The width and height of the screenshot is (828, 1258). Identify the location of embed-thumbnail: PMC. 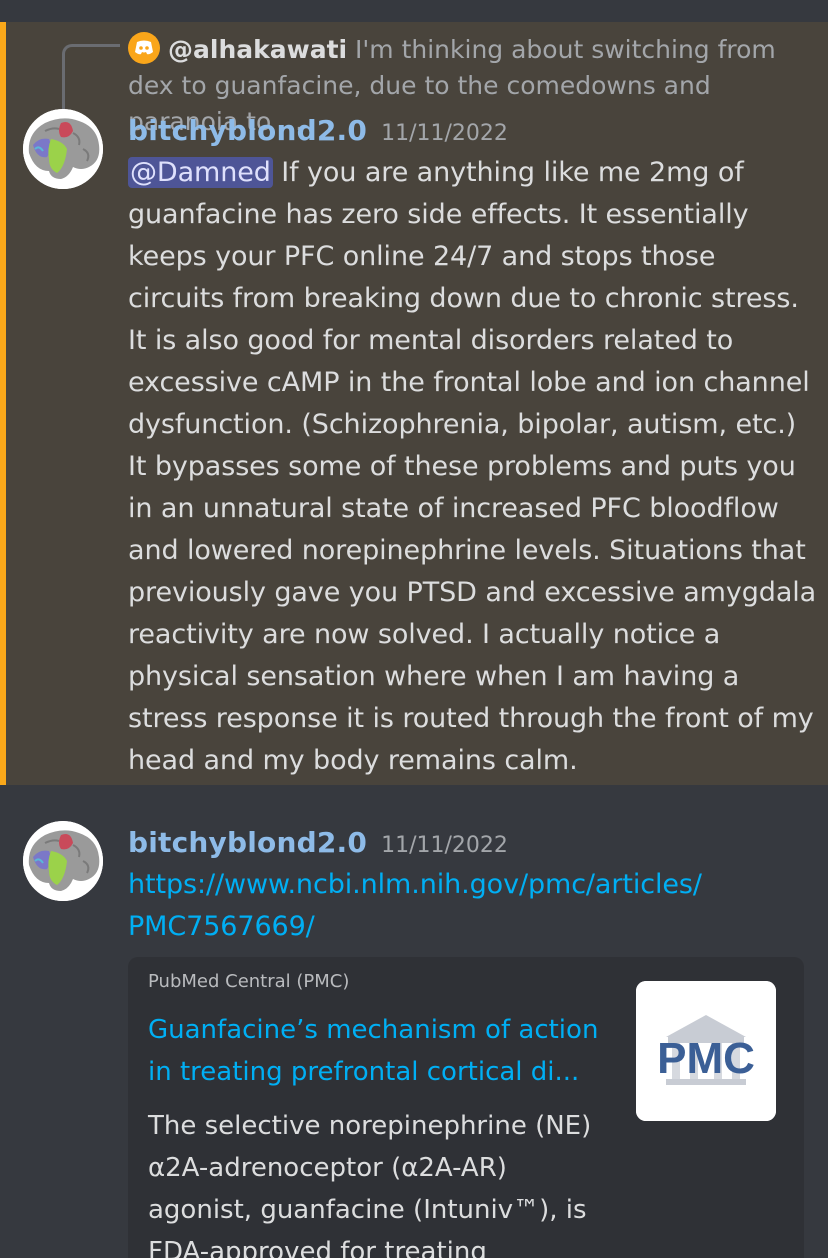
(706, 1051).